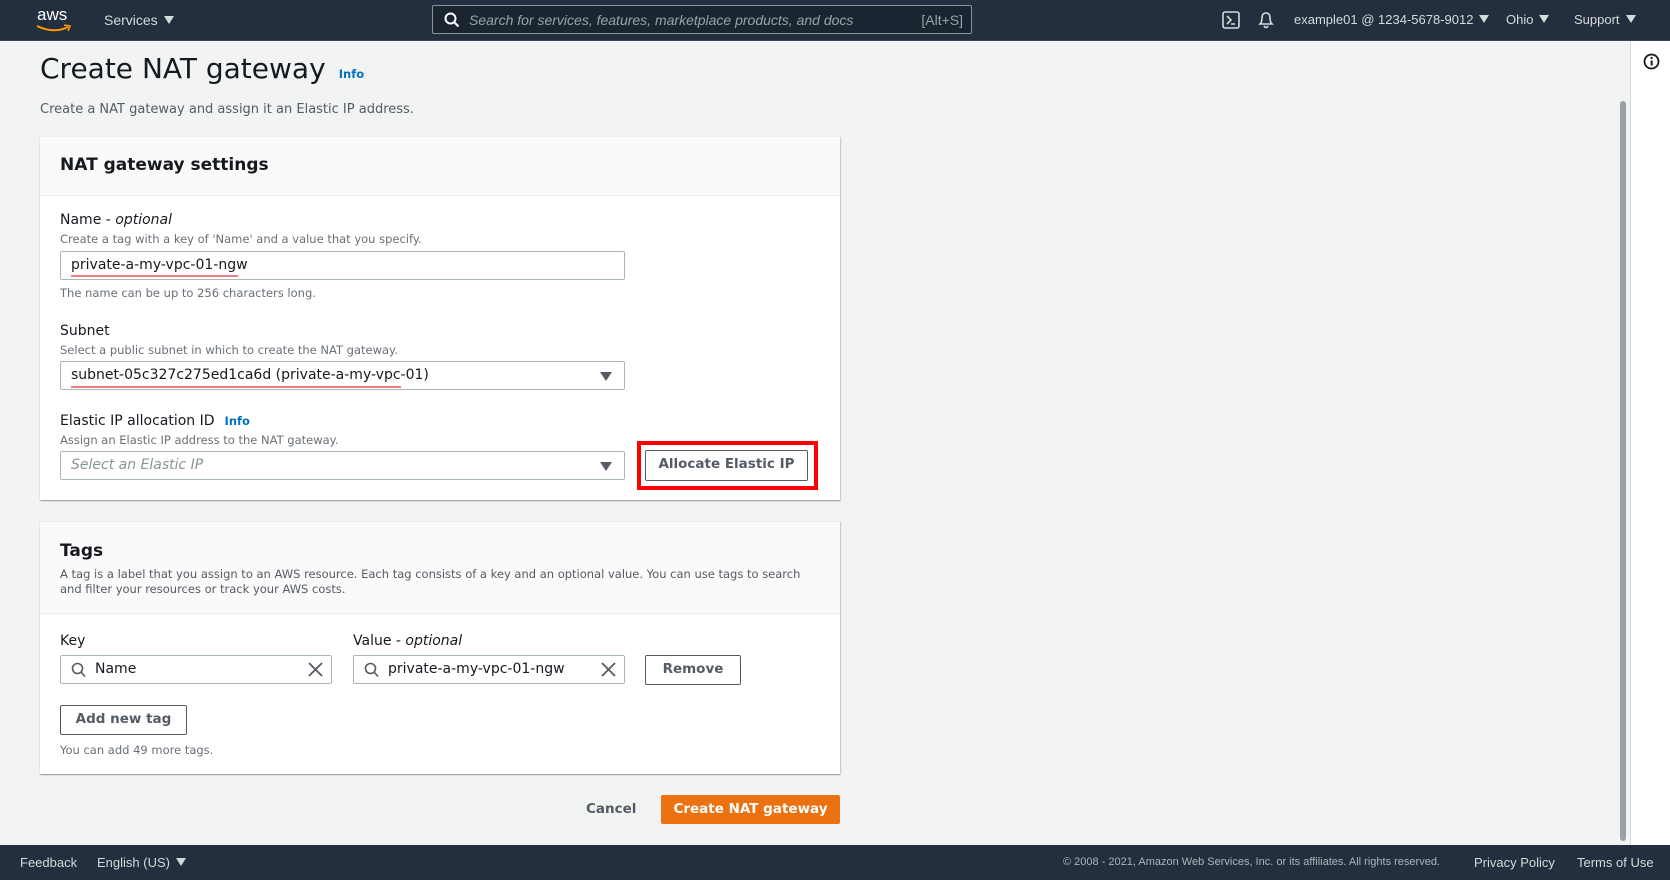 The image size is (1670, 880). I want to click on scrollbar-thumb, so click(1623, 471).